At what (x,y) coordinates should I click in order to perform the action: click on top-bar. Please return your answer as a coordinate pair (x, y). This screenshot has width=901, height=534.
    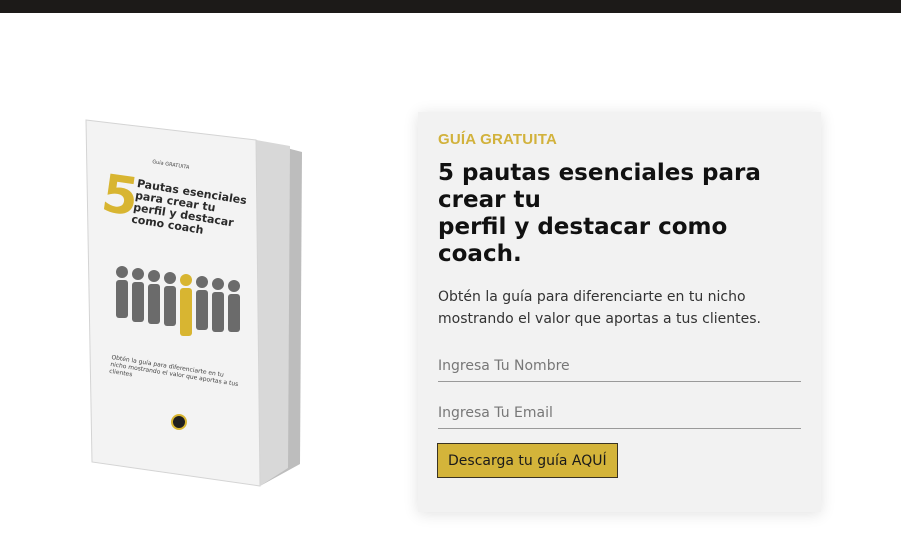
    Looking at the image, I should click on (450, 6).